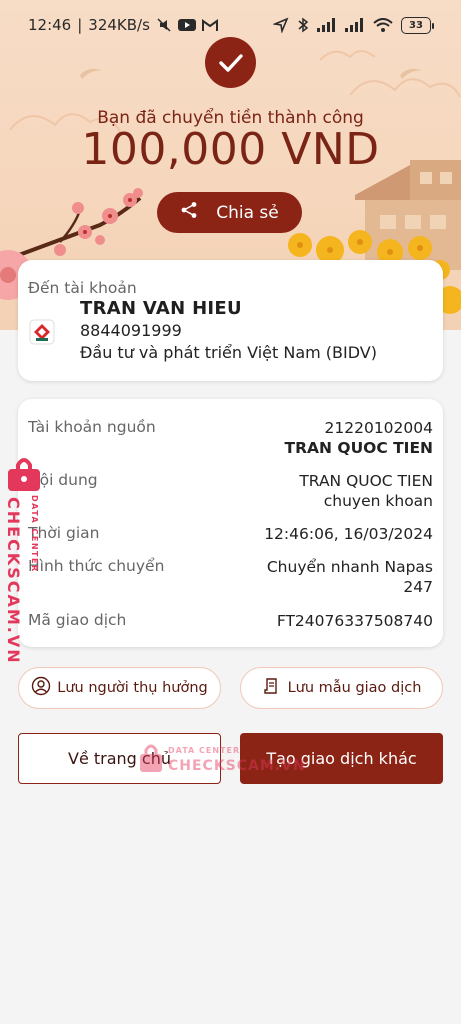  Describe the element at coordinates (366, 481) in the screenshot. I see `content-line1: TRAN QUOC TIEN` at that location.